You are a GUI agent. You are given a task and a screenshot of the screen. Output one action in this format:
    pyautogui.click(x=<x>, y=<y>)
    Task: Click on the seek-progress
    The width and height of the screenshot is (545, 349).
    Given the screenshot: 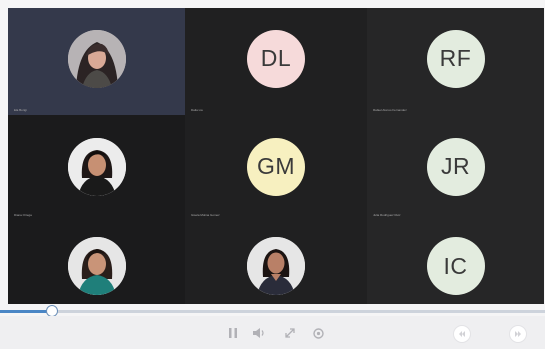 What is the action you would take?
    pyautogui.click(x=26, y=311)
    